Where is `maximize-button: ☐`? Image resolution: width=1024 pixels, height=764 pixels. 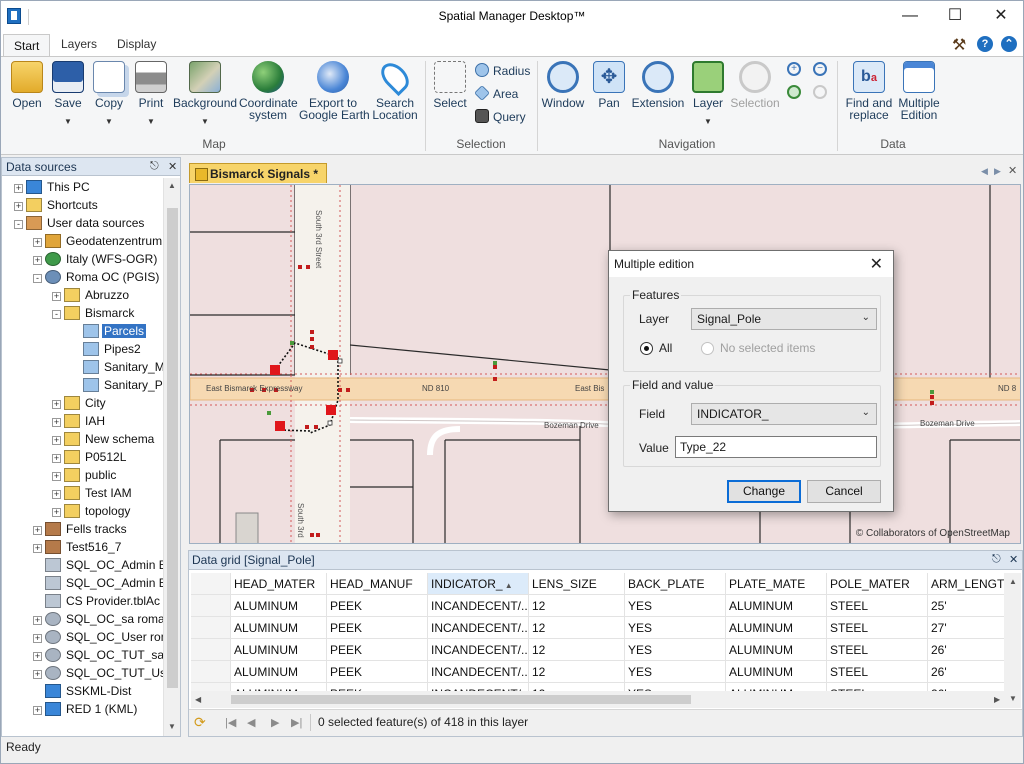 maximize-button: ☐ is located at coordinates (955, 16).